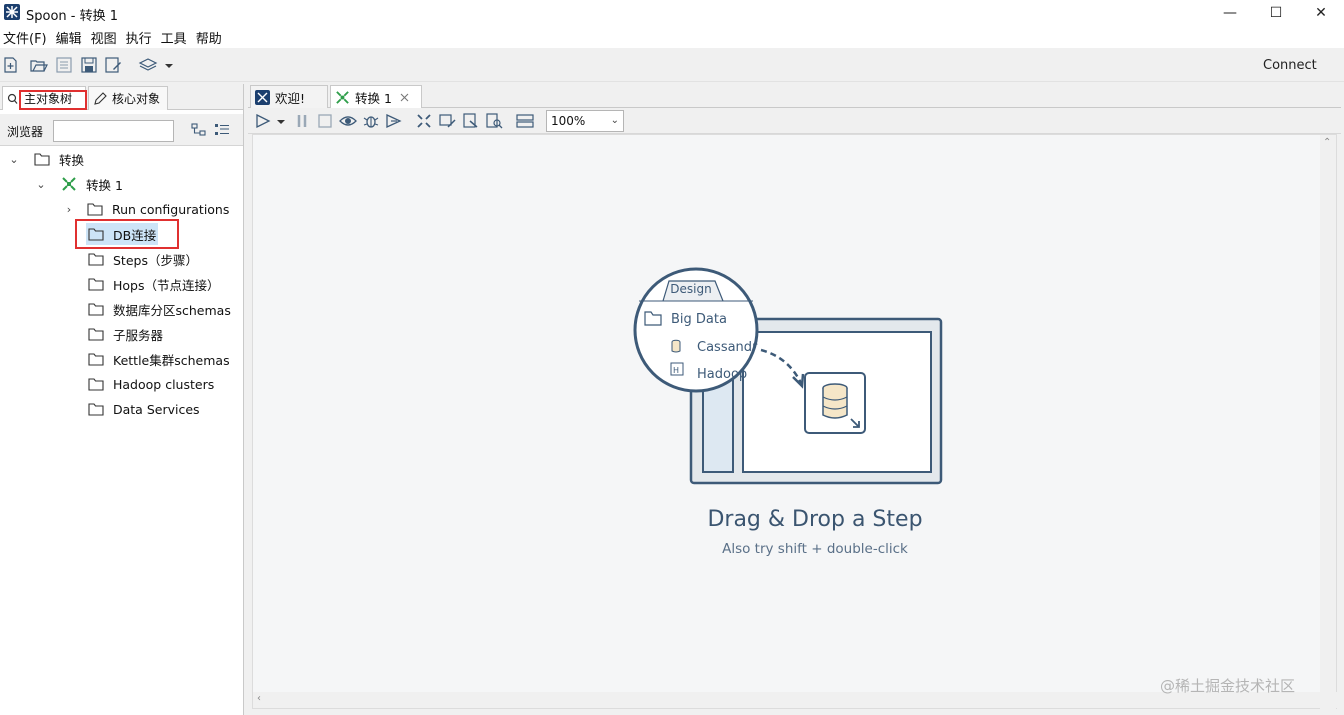  What do you see at coordinates (89, 65) in the screenshot?
I see `save-icon` at bounding box center [89, 65].